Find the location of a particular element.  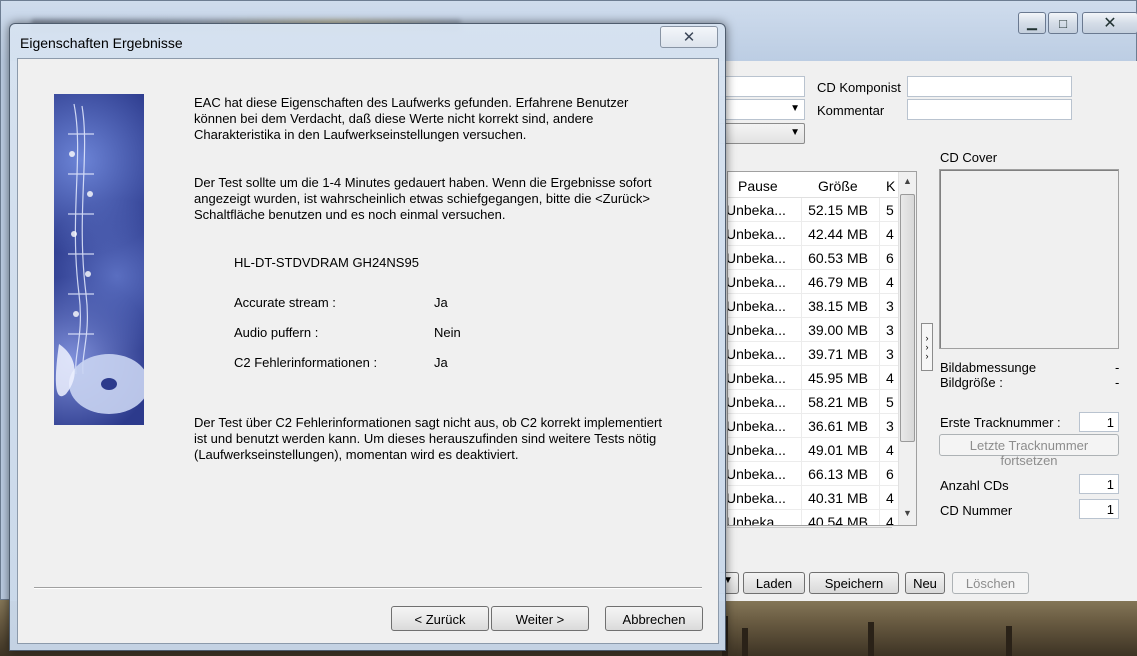

c2-error-info-label: C2 Fehlerinformationen : is located at coordinates (306, 362).